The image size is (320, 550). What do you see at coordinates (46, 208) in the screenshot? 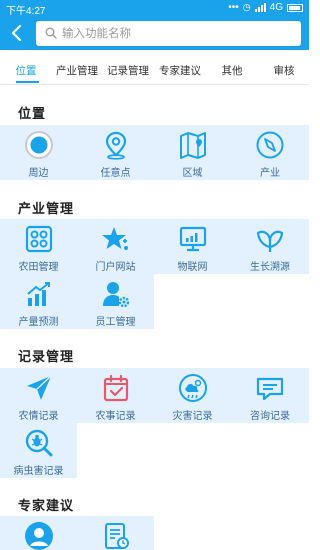
I see `section-title-industry-management: 产业管理` at bounding box center [46, 208].